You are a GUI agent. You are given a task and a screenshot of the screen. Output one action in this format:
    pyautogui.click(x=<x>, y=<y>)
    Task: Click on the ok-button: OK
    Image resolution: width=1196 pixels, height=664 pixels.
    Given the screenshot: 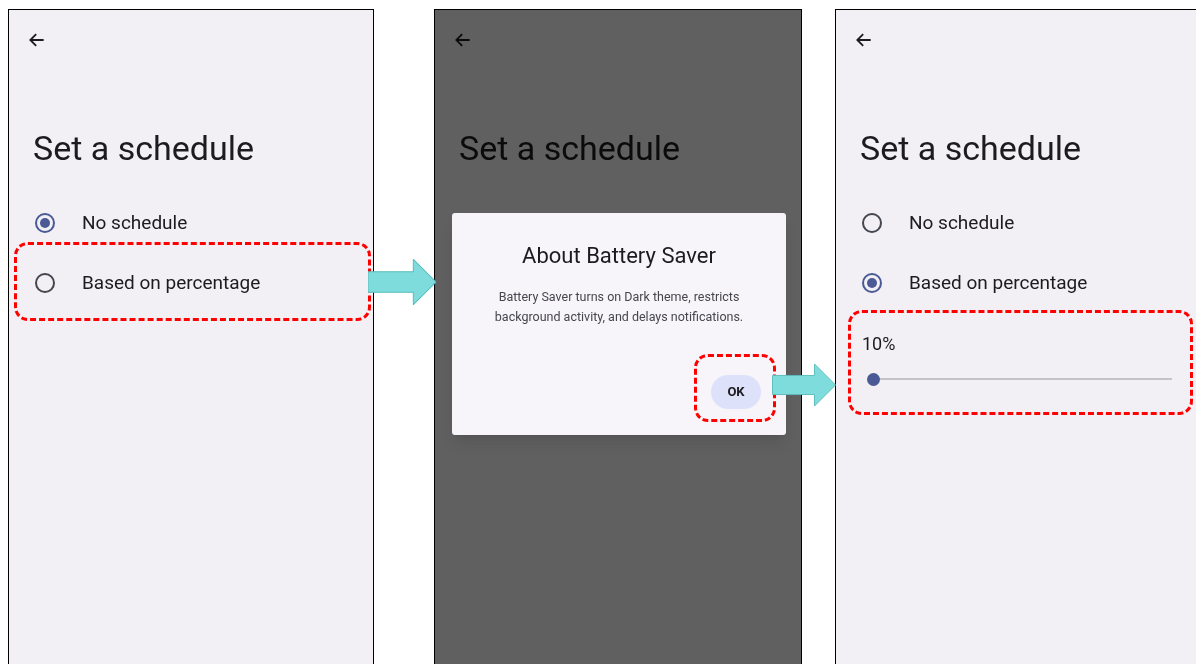 What is the action you would take?
    pyautogui.click(x=736, y=392)
    